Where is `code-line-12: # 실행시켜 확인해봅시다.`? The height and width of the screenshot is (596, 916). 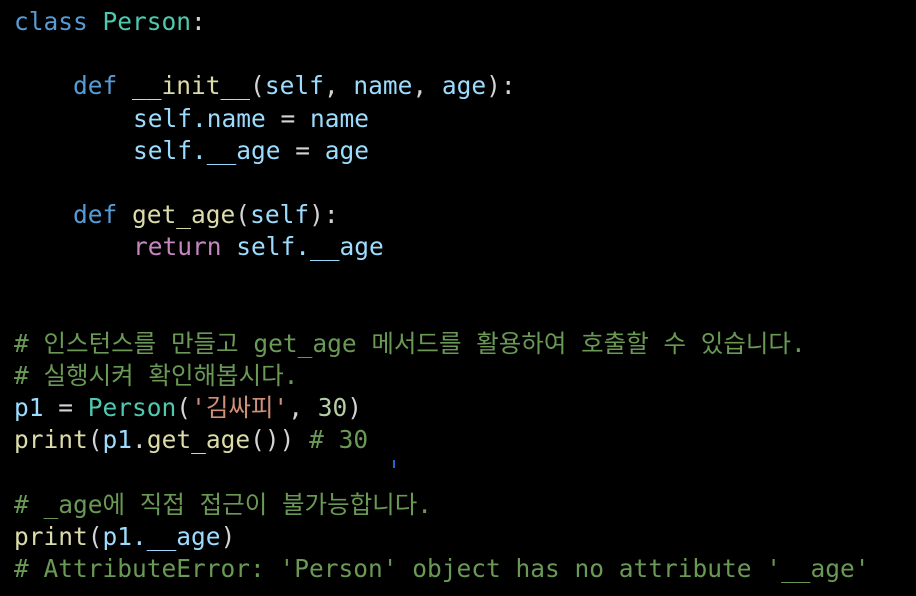 code-line-12: # 실행시켜 확인해봅시다. is located at coordinates (465, 376).